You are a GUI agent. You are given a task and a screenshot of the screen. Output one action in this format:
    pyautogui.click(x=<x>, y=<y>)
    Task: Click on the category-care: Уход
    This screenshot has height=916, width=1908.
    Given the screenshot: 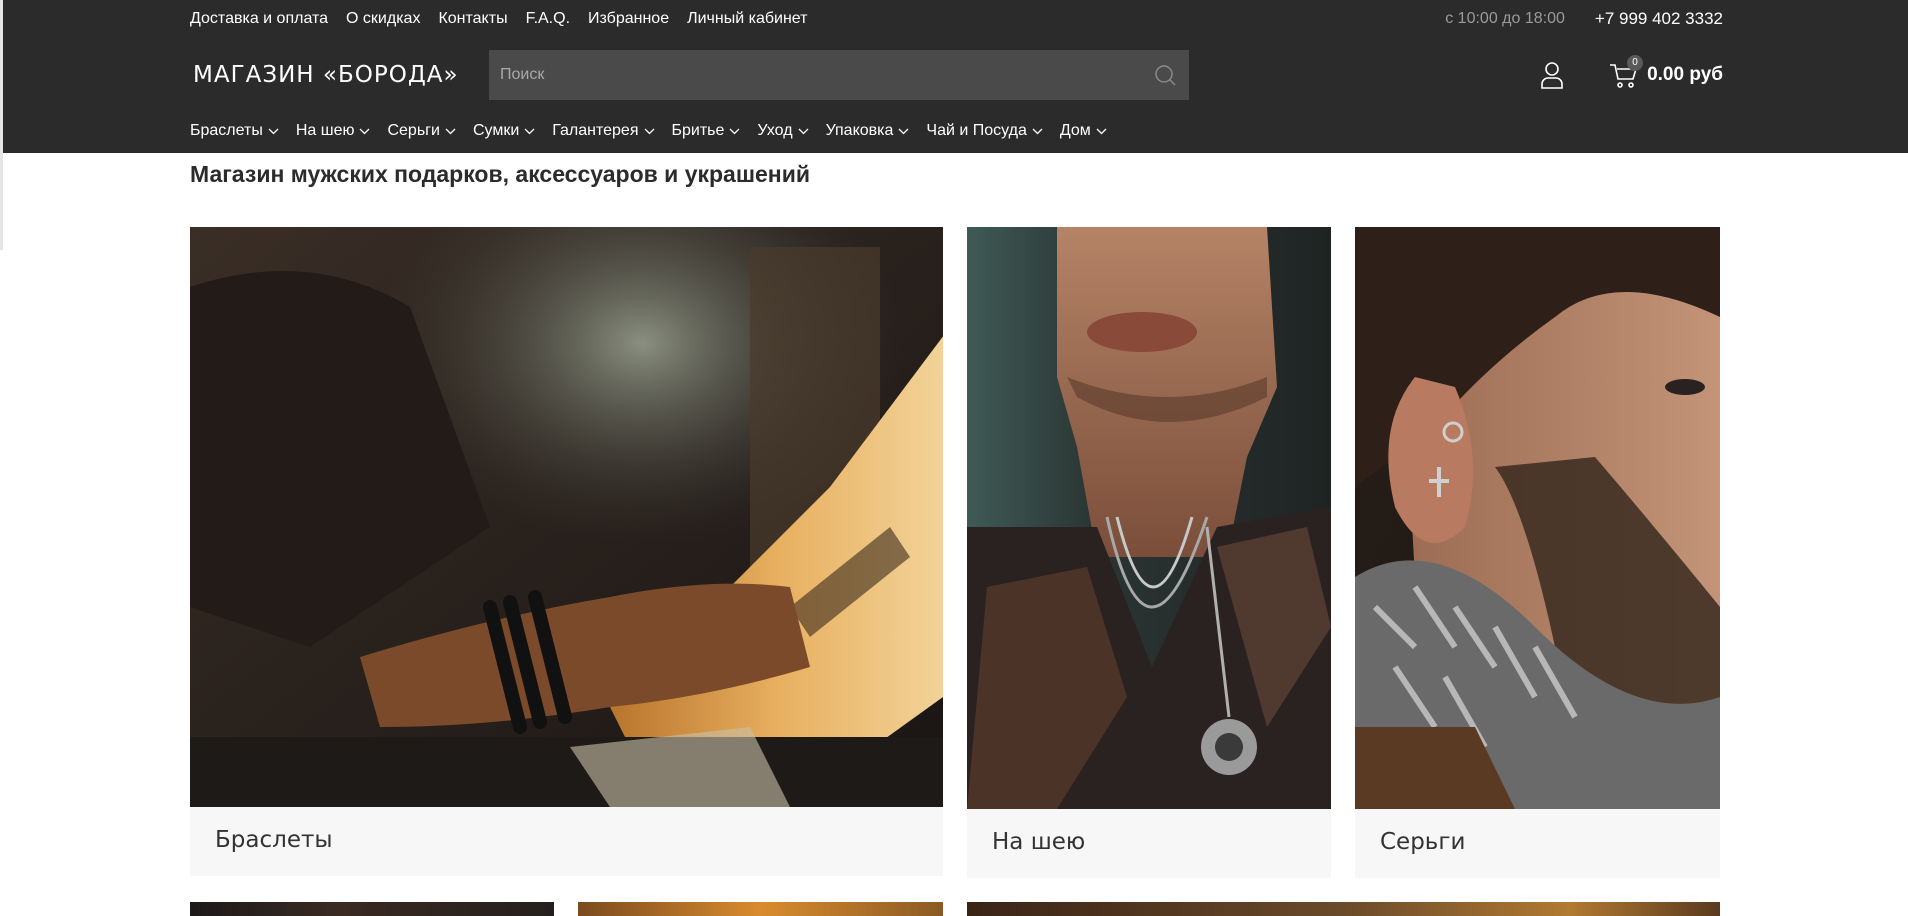 What is the action you would take?
    pyautogui.click(x=783, y=131)
    